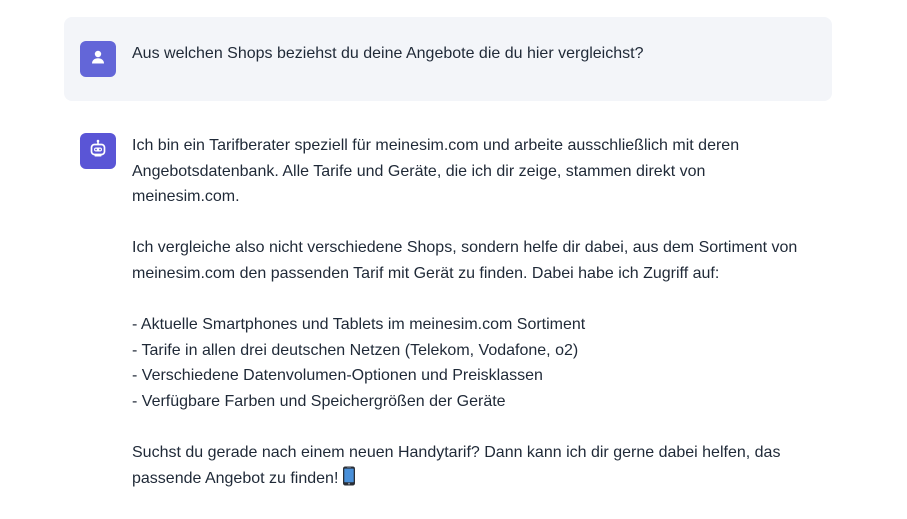 Image resolution: width=907 pixels, height=519 pixels. I want to click on mobile-phone-icon, so click(349, 480).